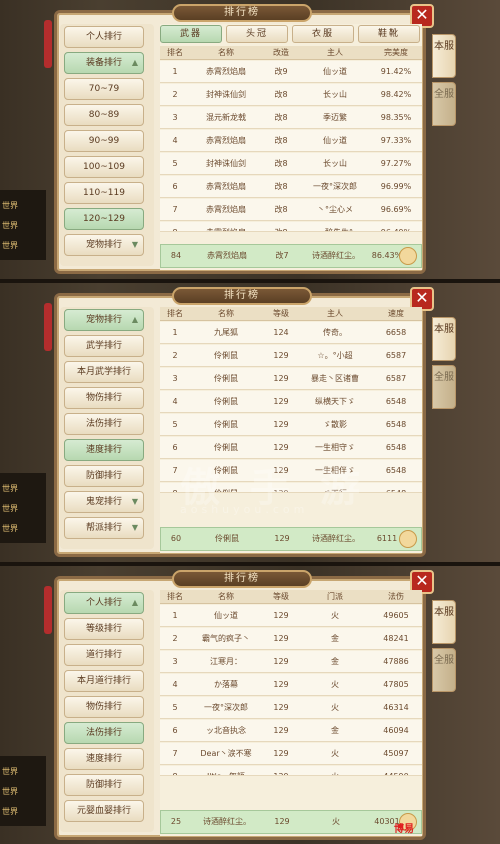 This screenshot has height=844, width=500. What do you see at coordinates (335, 163) in the screenshot?
I see `table-cell: 长ッ山` at bounding box center [335, 163].